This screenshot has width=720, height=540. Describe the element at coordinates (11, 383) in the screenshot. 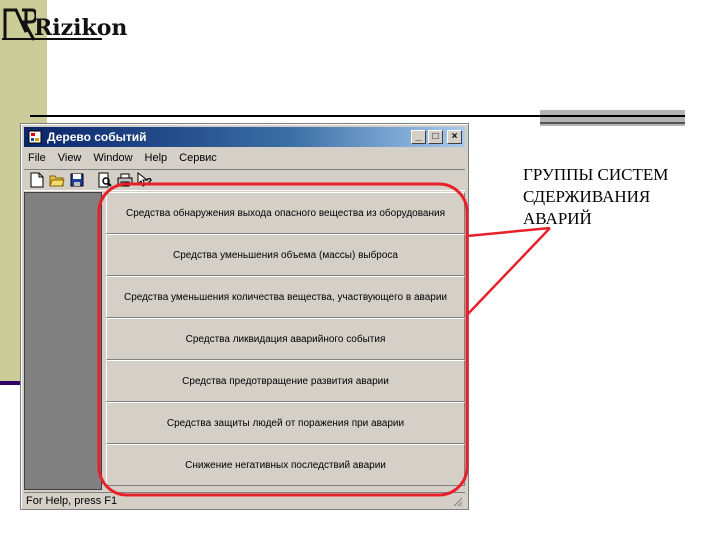

I see `slide-left-band-accent` at that location.